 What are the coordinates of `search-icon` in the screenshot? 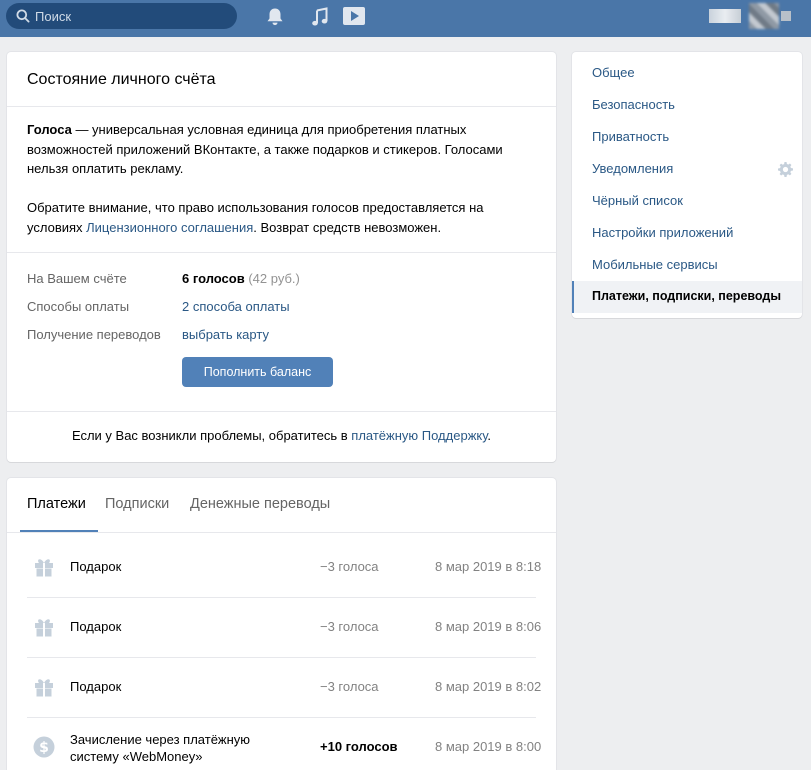 It's located at (23, 16).